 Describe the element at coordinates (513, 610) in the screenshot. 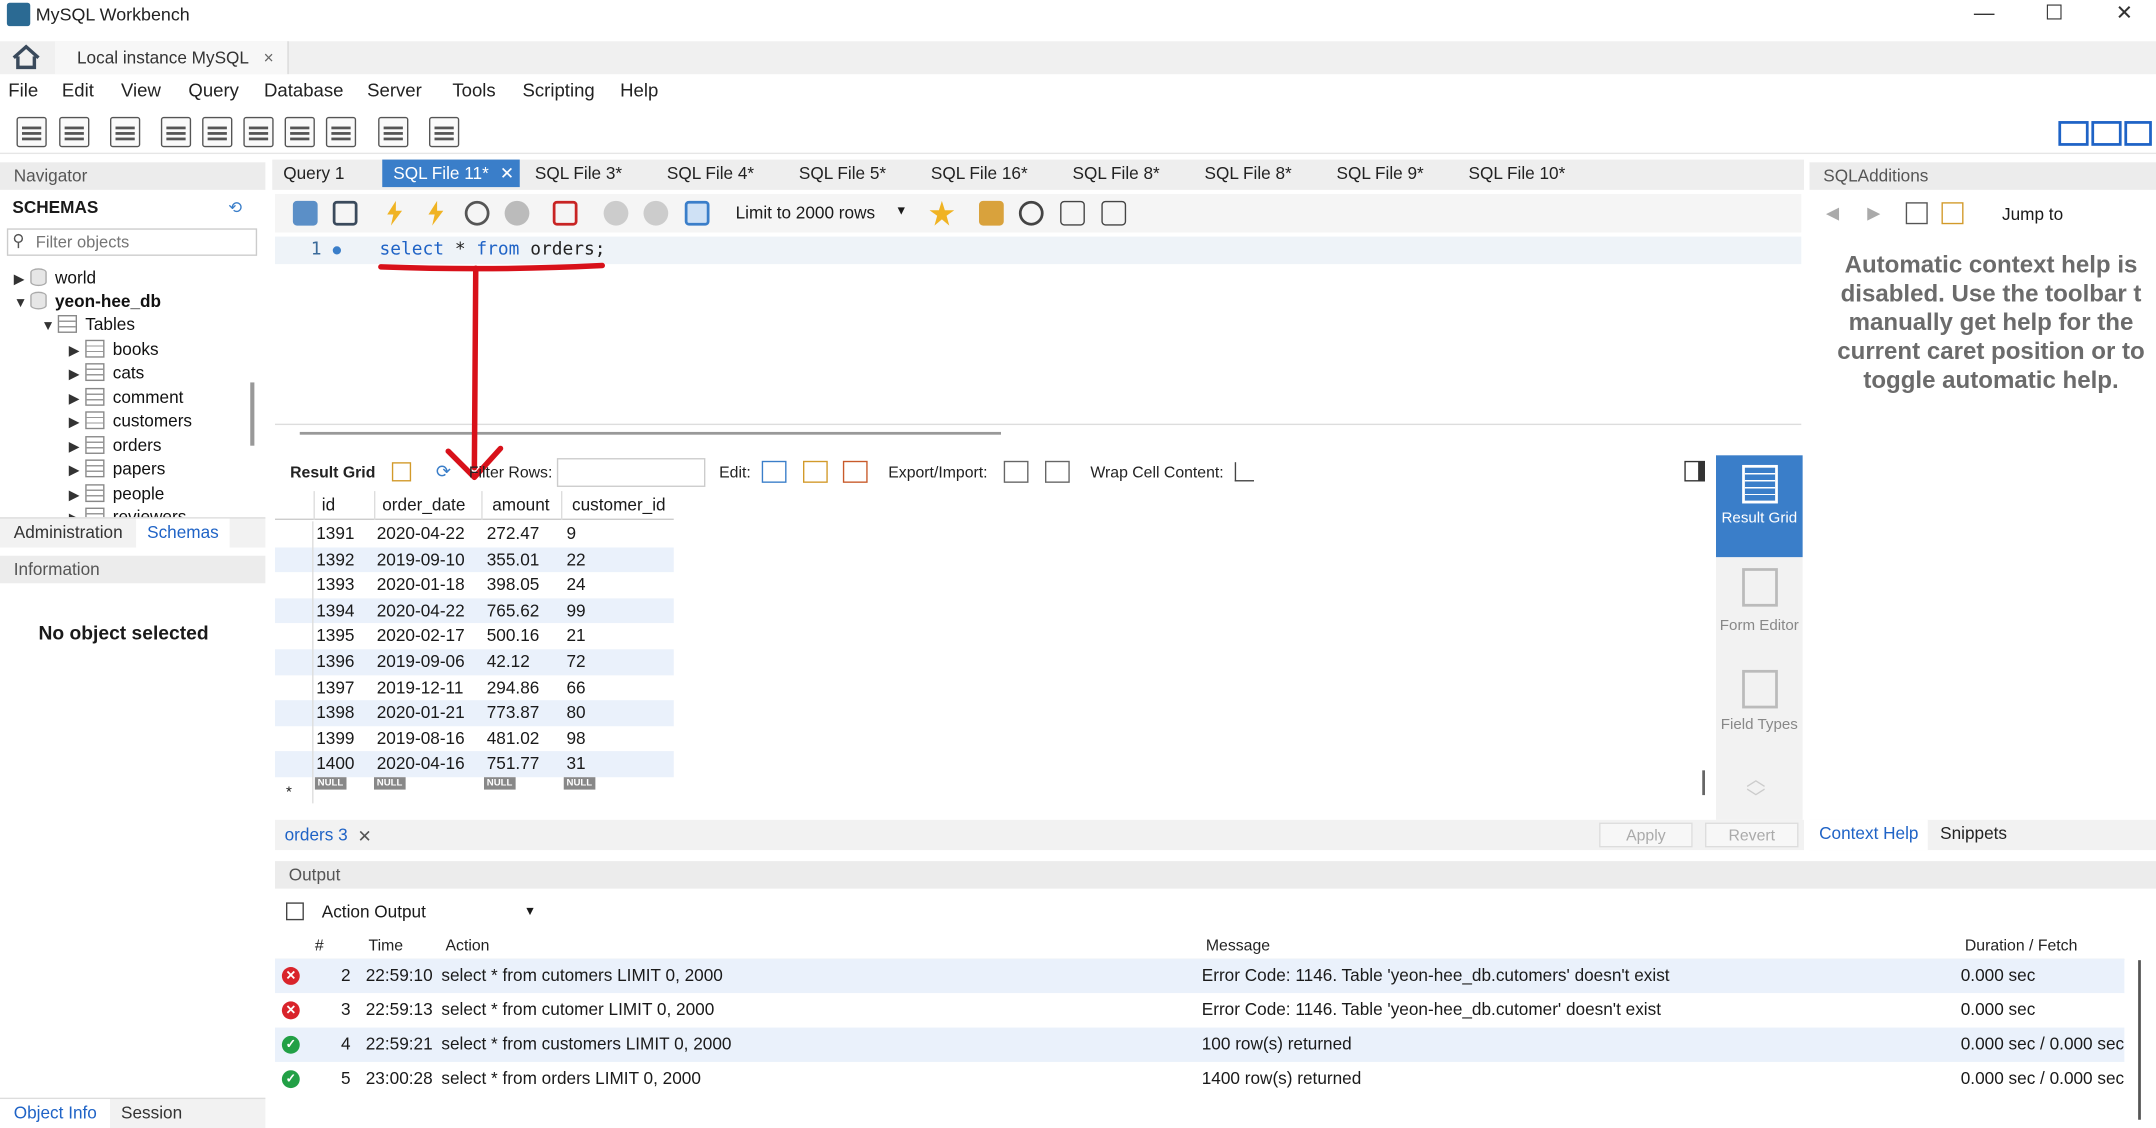

I see `grid-cell-amount: 765.62` at that location.